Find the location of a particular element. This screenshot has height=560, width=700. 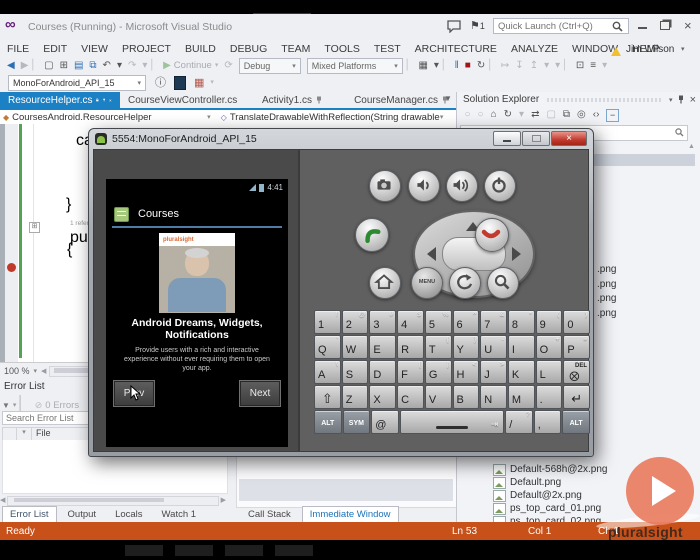

immediate-window-content is located at coordinates (346, 490).